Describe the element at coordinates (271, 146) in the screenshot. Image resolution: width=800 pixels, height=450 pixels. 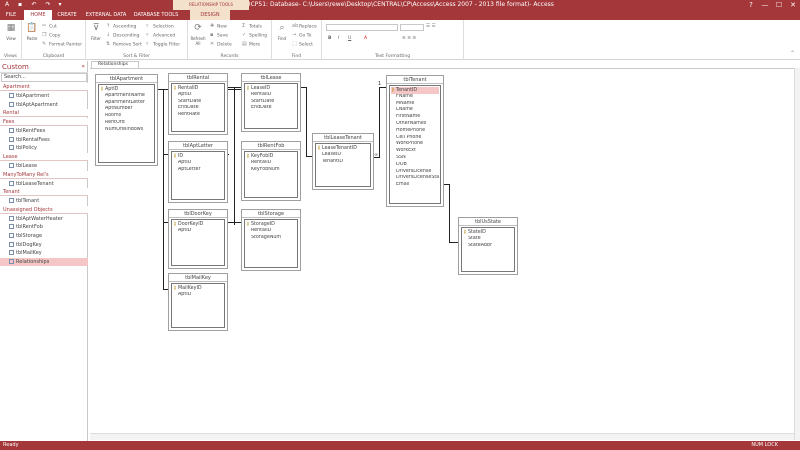
I see `table-title: tblRentFob` at that location.